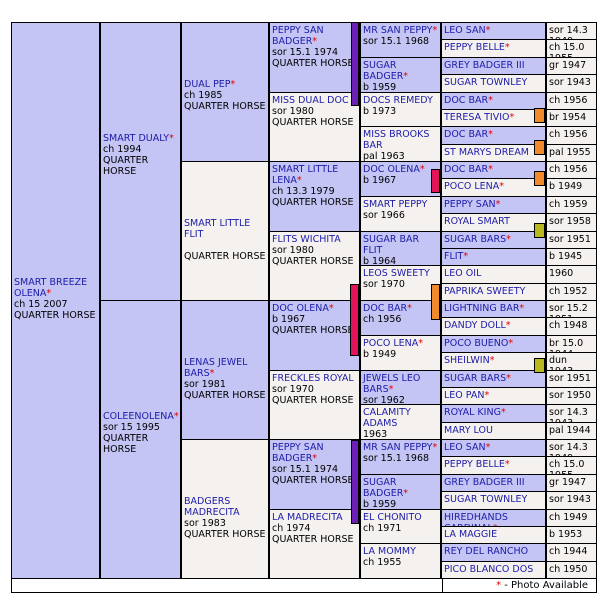 The height and width of the screenshot is (614, 600). I want to click on horse-cell-gen3-3: BADGERS MADRECITA sor 1983 QUARTER HORSE, so click(225, 509).